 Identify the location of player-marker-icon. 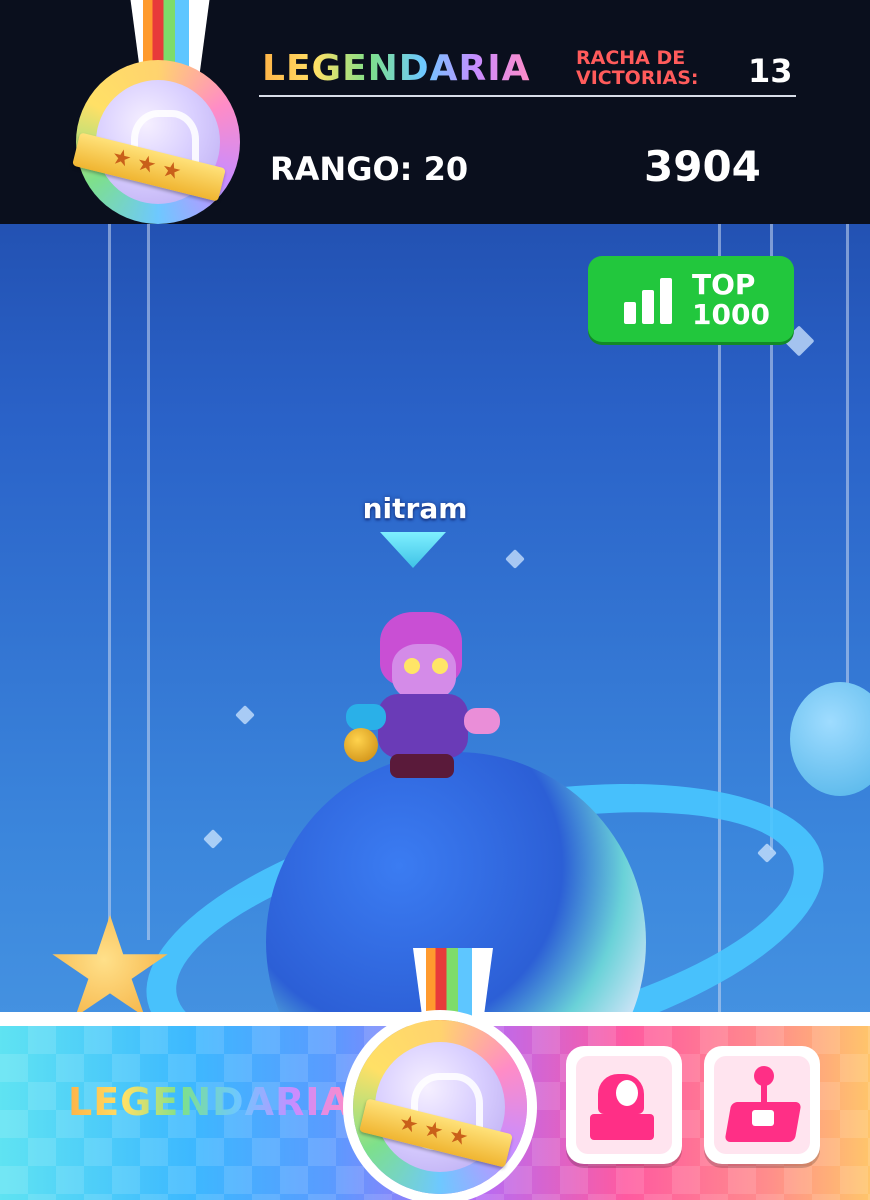
(413, 550).